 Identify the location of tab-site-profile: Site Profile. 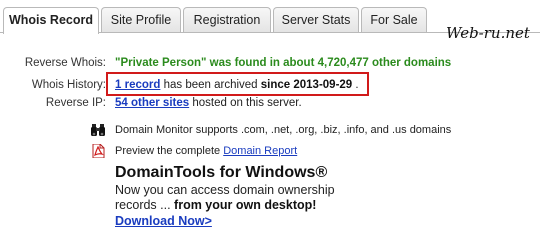
(141, 19).